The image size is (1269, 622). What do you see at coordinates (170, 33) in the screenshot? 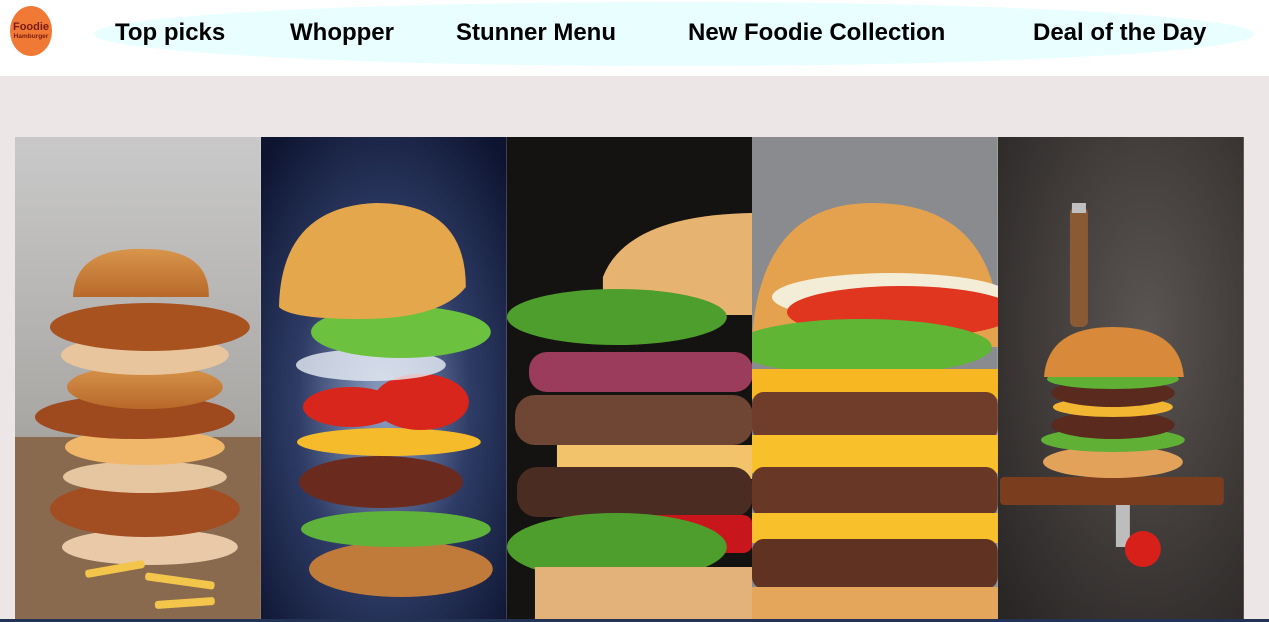
I see `nav-top-picks: Top picks` at bounding box center [170, 33].